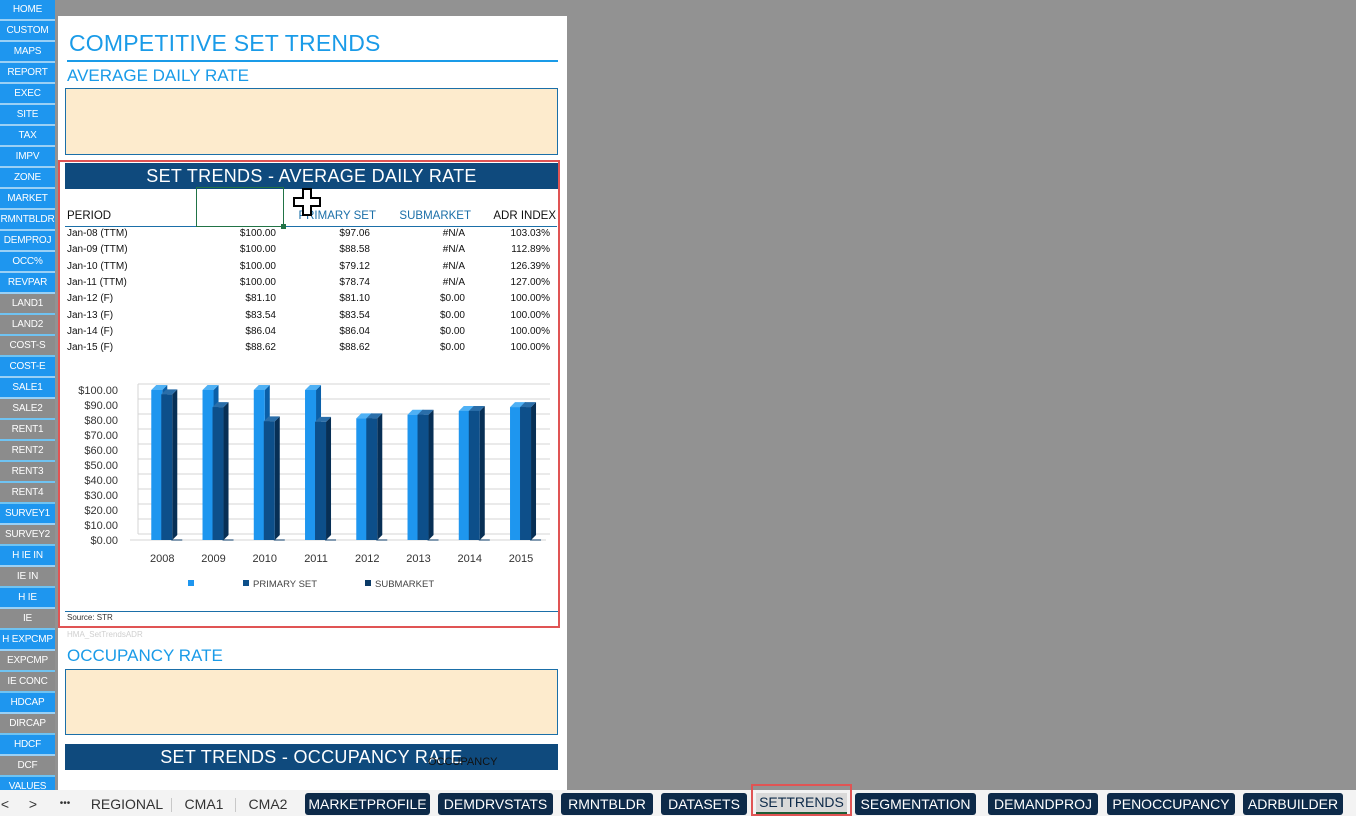 This screenshot has height=816, width=1356. What do you see at coordinates (27, 556) in the screenshot?
I see `nav-button-h-ie-in: H IE IN` at bounding box center [27, 556].